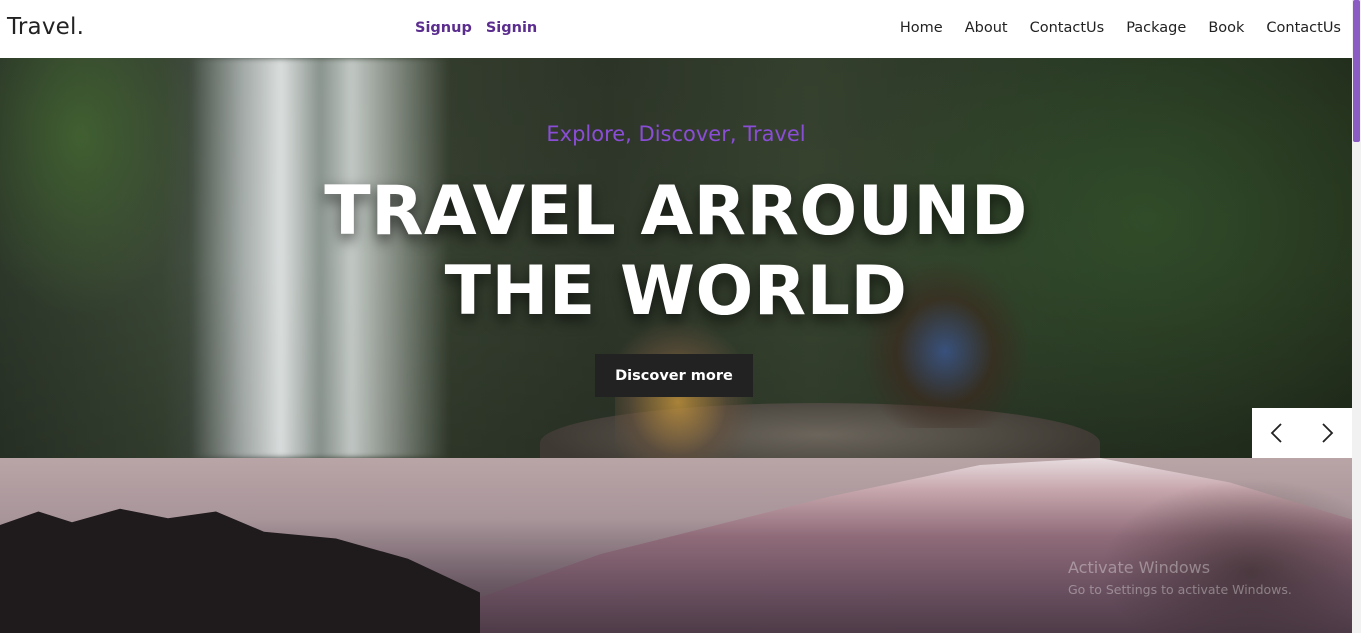  Describe the element at coordinates (240, 570) in the screenshot. I see `tree-silhouette` at that location.